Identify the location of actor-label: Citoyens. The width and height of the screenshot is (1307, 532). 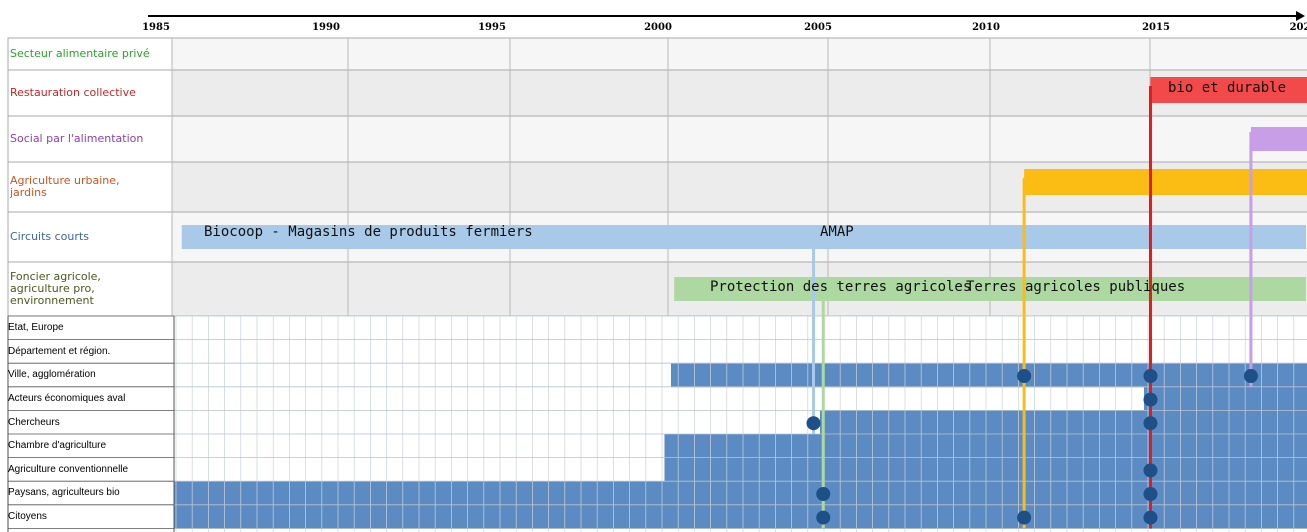
(27, 517).